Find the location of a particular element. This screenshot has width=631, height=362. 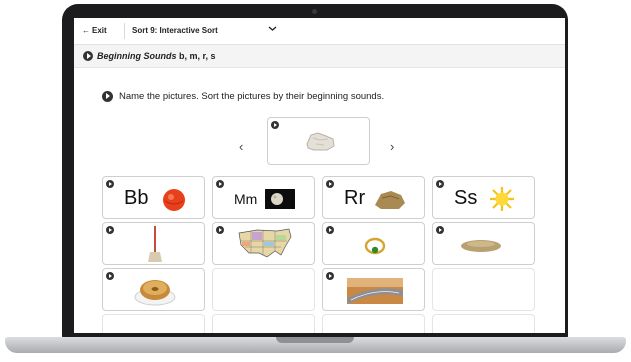

laptop-notch is located at coordinates (315, 340).